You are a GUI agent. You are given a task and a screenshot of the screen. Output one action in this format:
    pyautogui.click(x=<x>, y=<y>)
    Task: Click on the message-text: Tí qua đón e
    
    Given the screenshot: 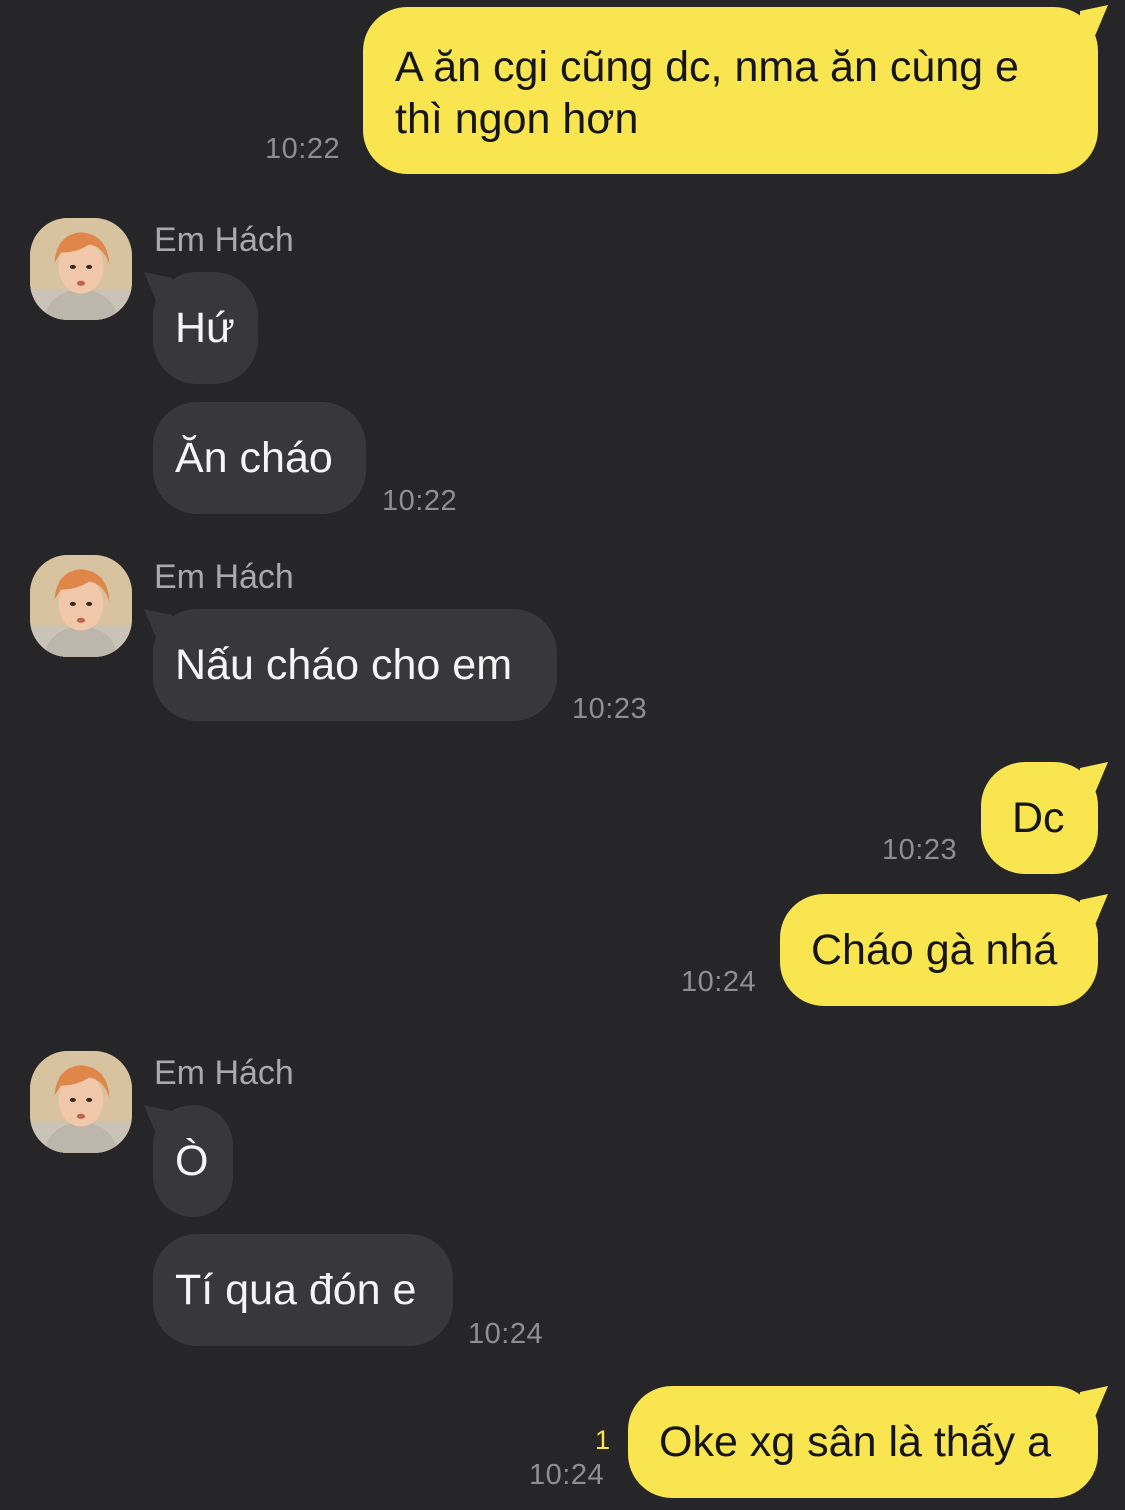 What is the action you would take?
    pyautogui.click(x=296, y=1290)
    